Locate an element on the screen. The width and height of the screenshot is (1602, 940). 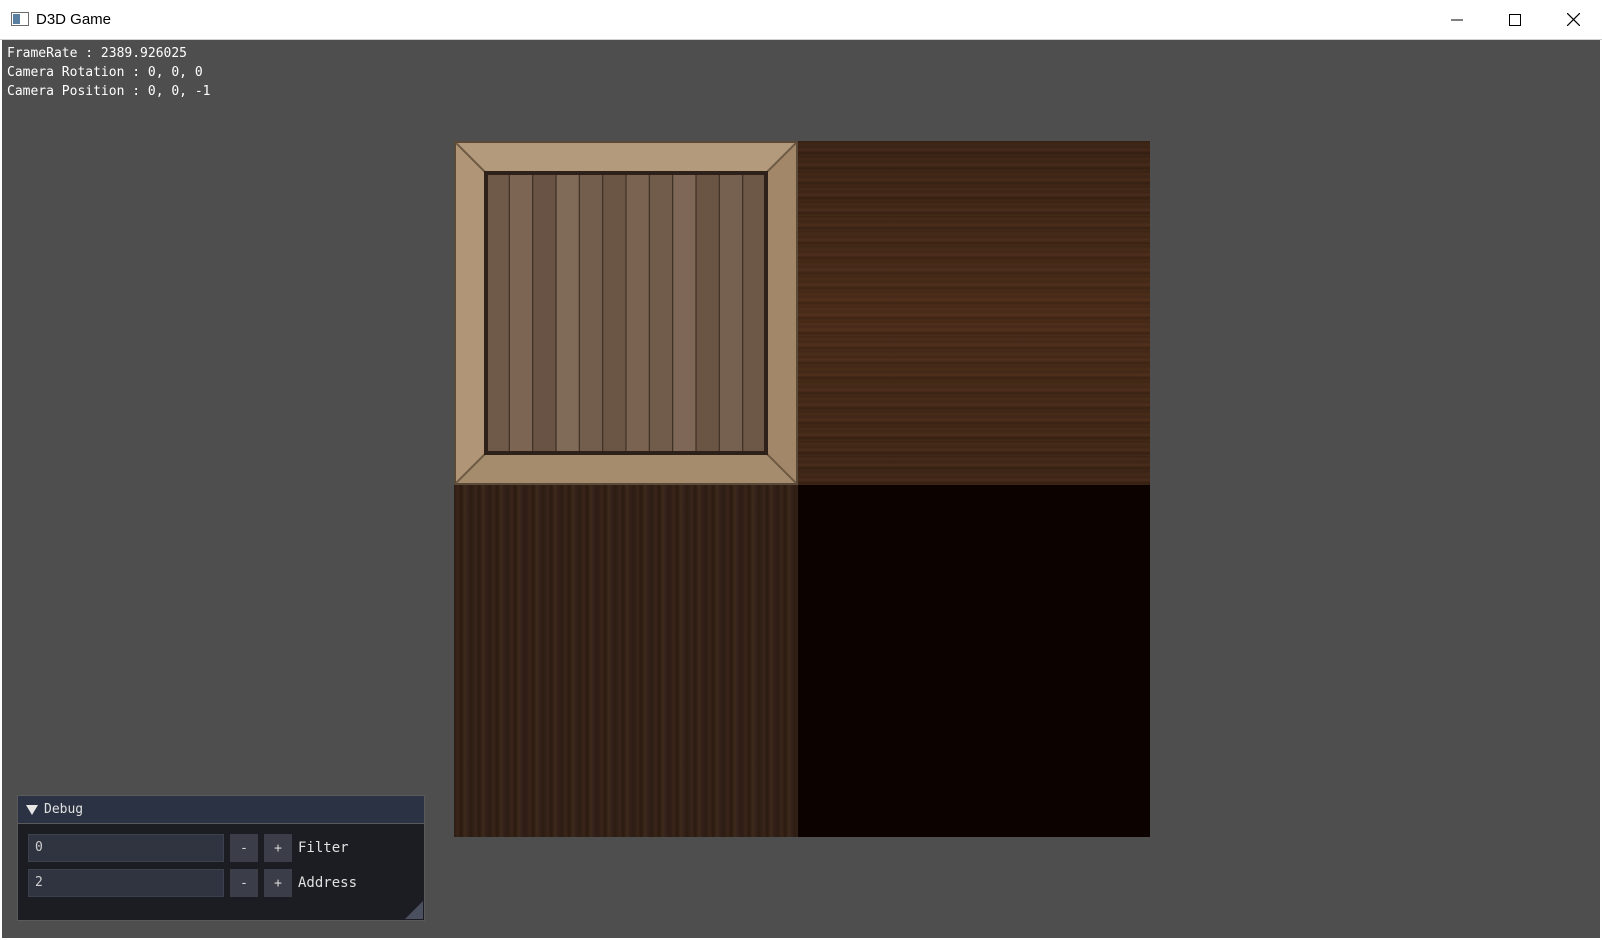
debug-panel: Debug 0 - + Filter 2 - + Address is located at coordinates (221, 858).